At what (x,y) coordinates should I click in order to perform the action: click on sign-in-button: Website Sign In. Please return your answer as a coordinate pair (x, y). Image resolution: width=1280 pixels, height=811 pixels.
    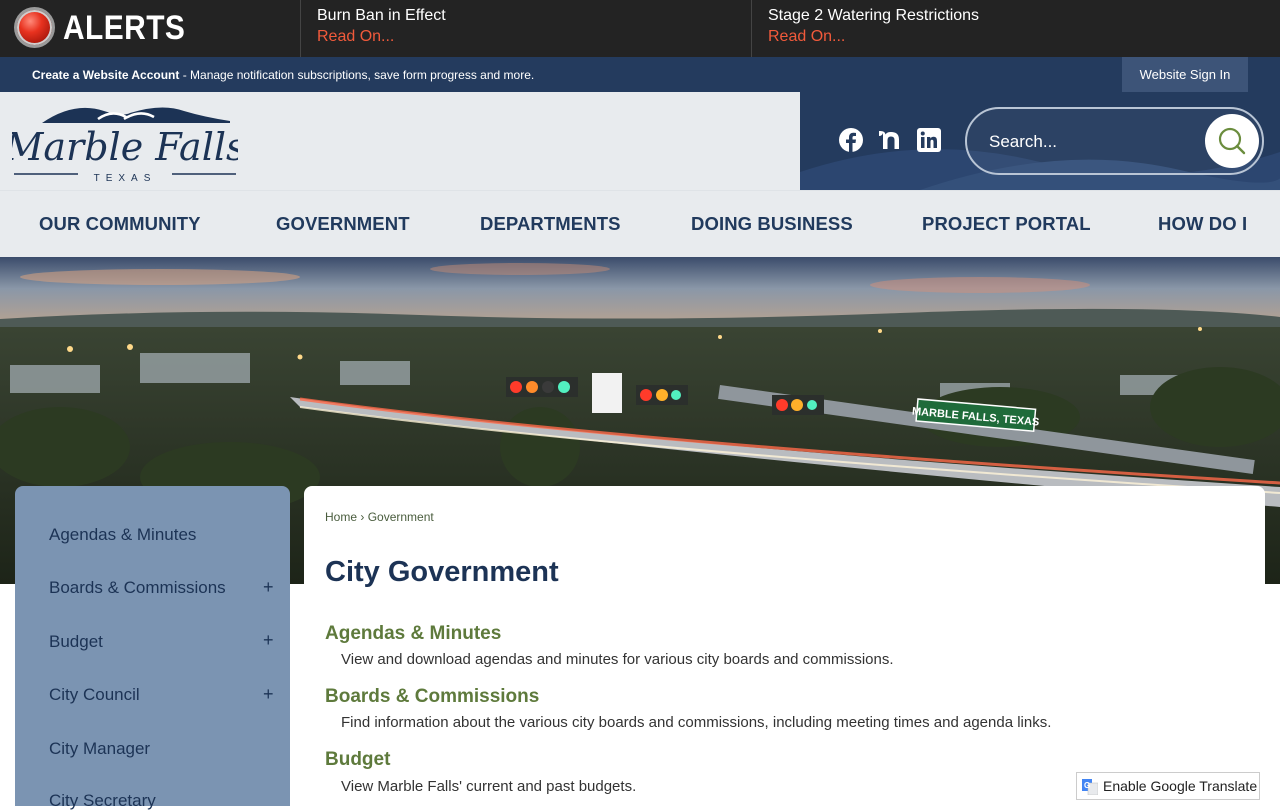
    Looking at the image, I should click on (1185, 74).